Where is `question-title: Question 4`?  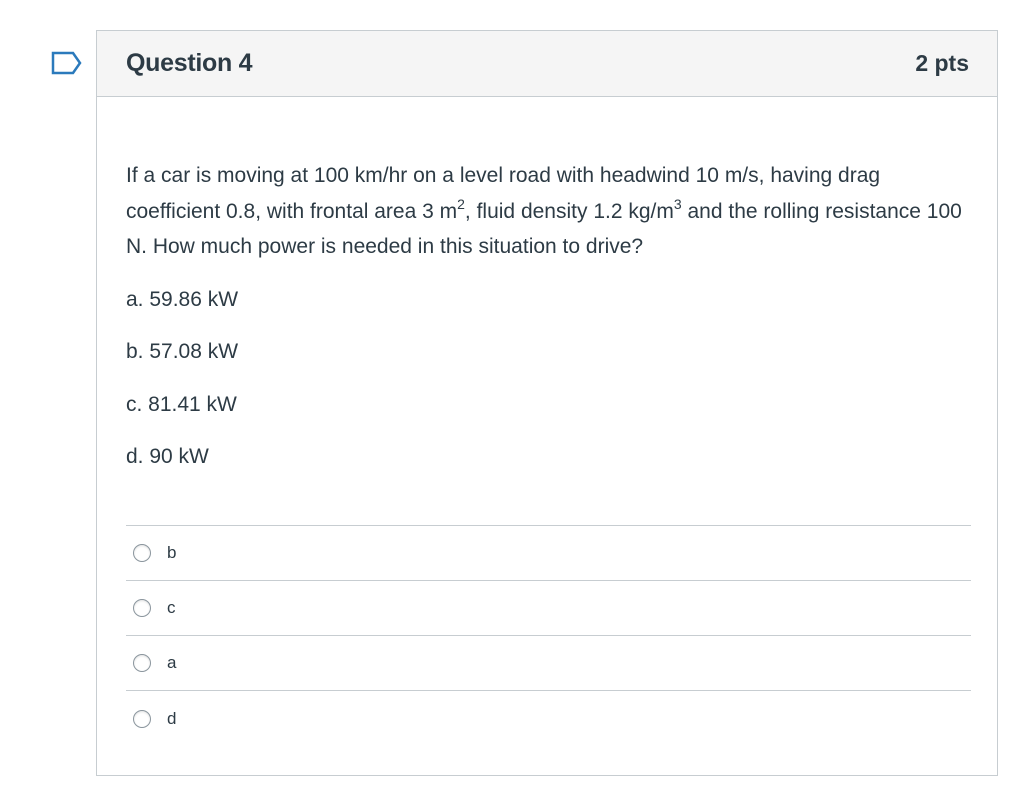 question-title: Question 4 is located at coordinates (189, 63).